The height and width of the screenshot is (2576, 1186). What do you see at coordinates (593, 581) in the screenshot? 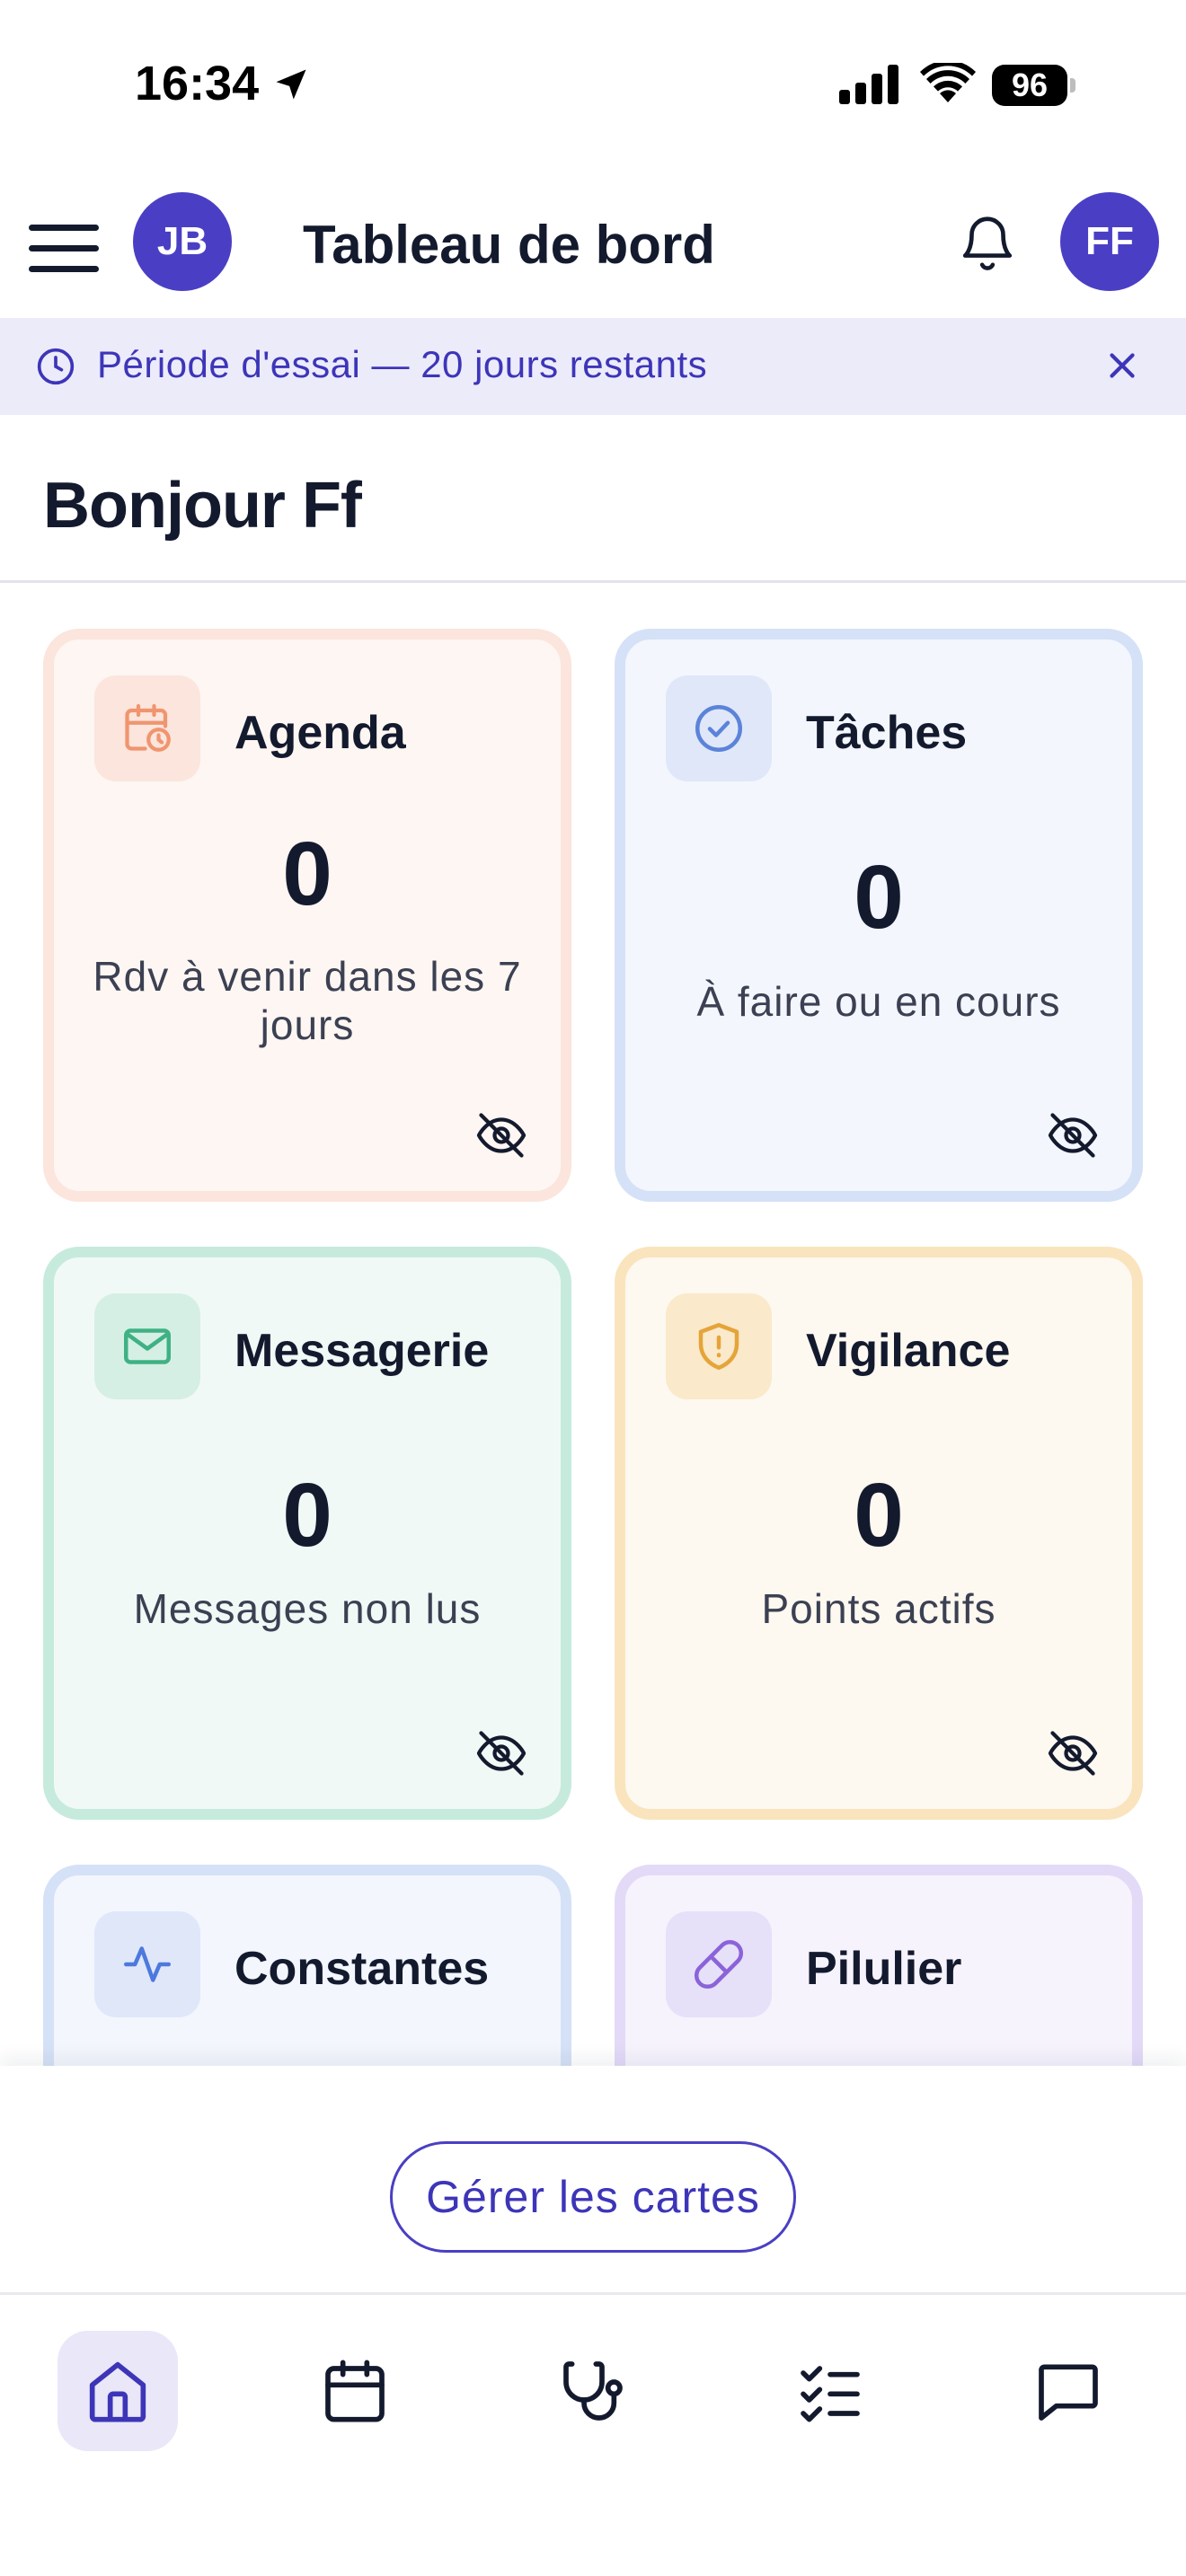
I see `divider` at bounding box center [593, 581].